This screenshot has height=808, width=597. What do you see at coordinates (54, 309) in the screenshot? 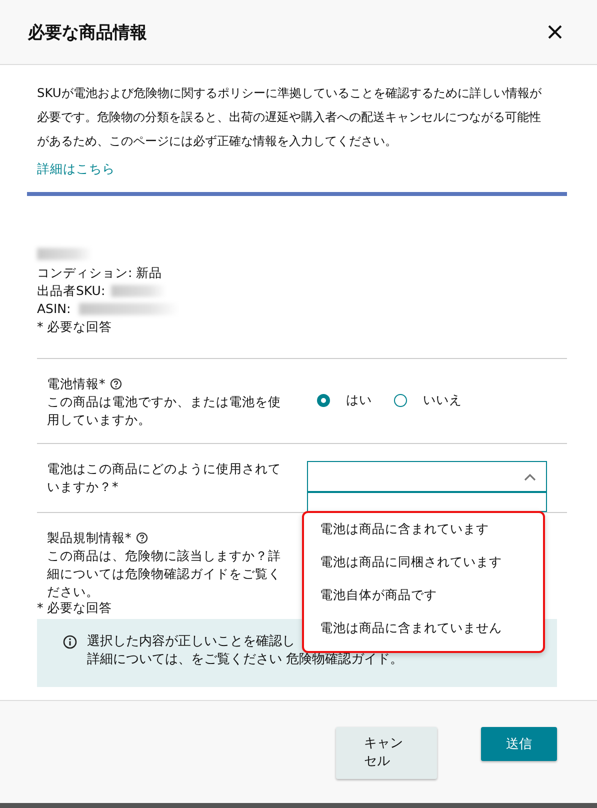
I see `asin-label: ASIN:` at bounding box center [54, 309].